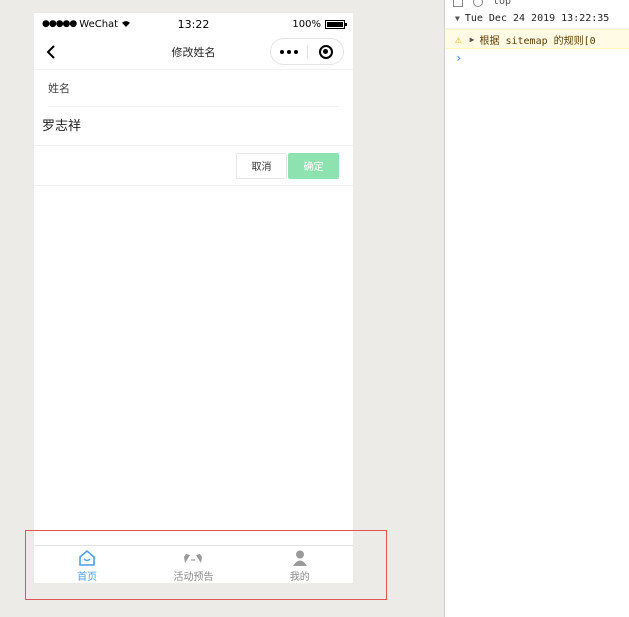  I want to click on console-timestamp: Tue Dec 24 2019 13:22:35, so click(537, 18).